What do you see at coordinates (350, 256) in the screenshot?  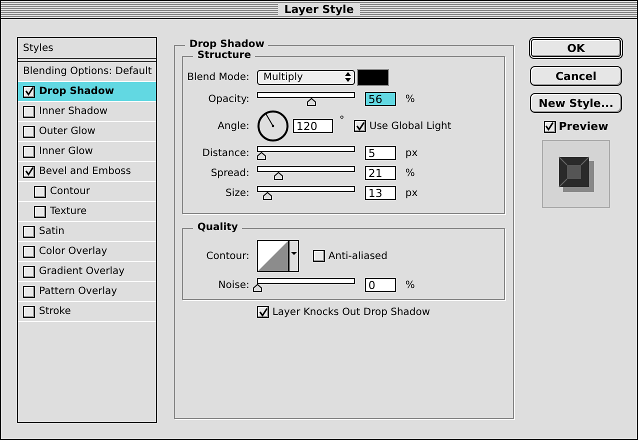 I see `anti-aliased-checkbox: Anti-aliased` at bounding box center [350, 256].